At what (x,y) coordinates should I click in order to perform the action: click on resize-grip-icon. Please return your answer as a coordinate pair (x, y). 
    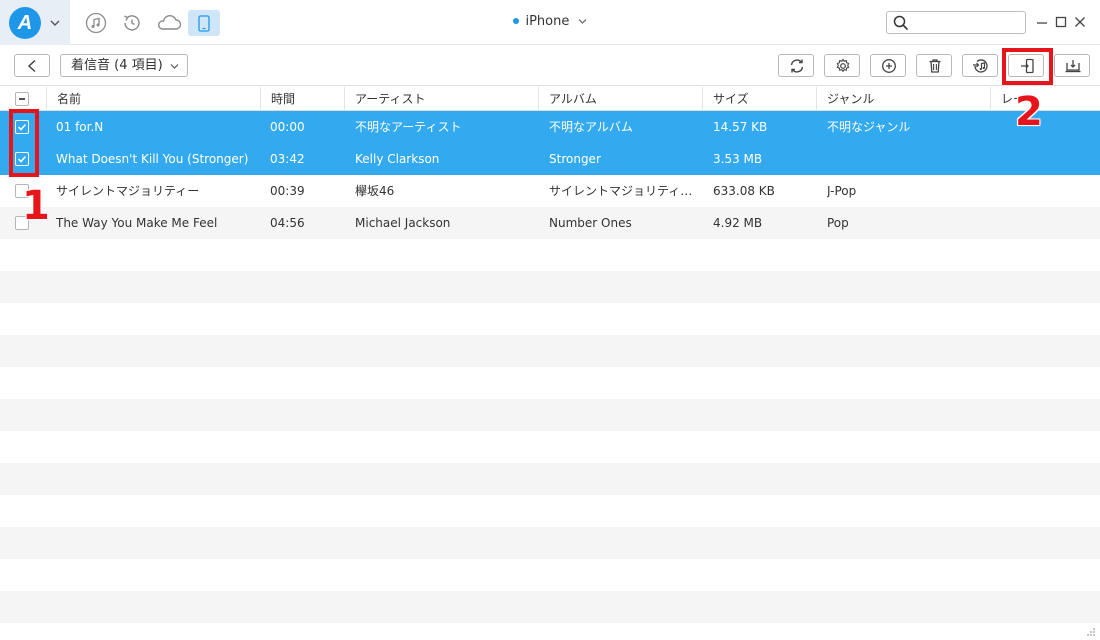
    Looking at the image, I should click on (1091, 632).